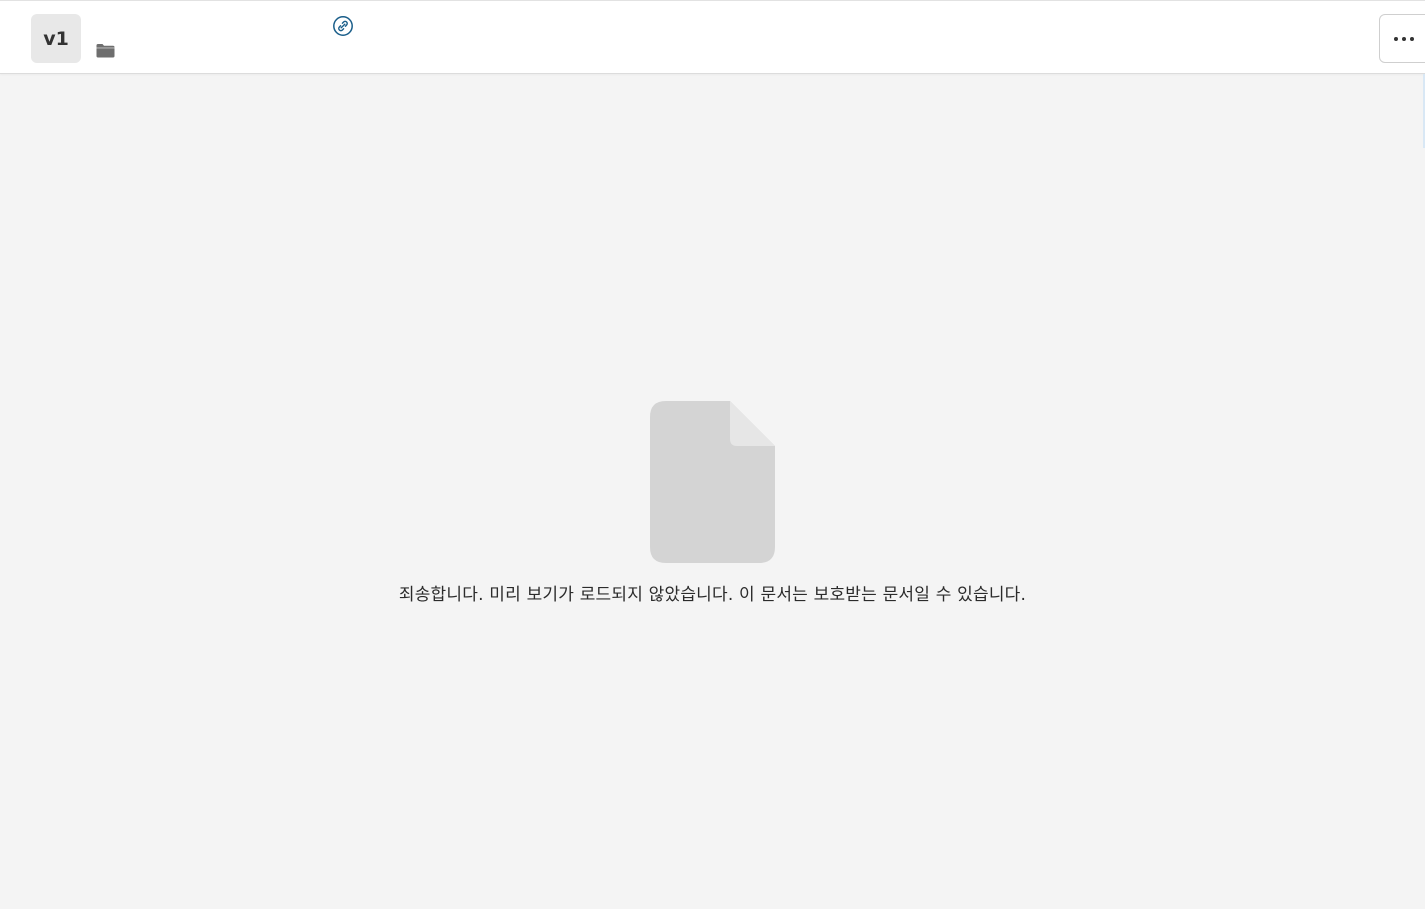 Image resolution: width=1425 pixels, height=909 pixels. What do you see at coordinates (712, 482) in the screenshot?
I see `document-icon` at bounding box center [712, 482].